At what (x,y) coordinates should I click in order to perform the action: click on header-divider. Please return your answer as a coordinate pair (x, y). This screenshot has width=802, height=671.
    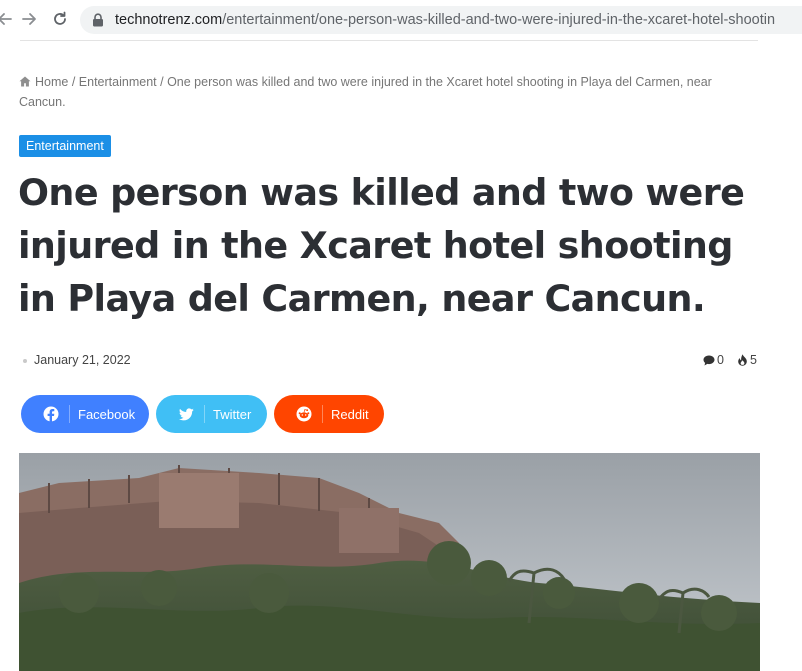
    Looking at the image, I should click on (389, 40).